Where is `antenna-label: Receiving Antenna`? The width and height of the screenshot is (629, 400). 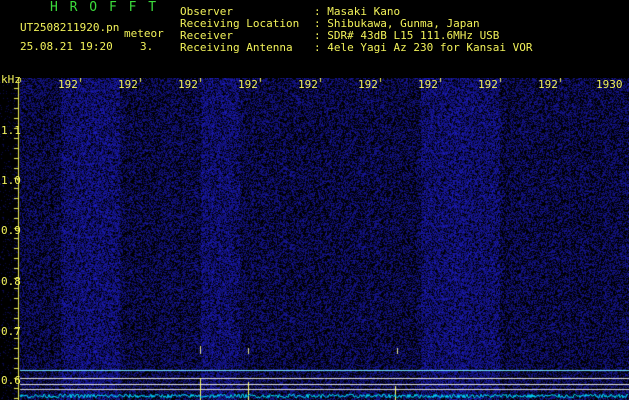
antenna-label: Receiving Antenna is located at coordinates (236, 47).